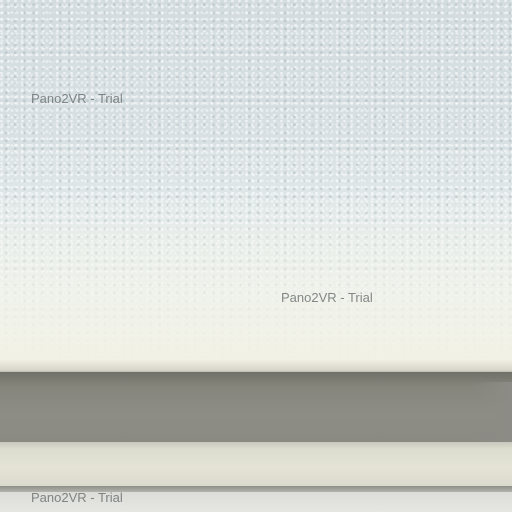 This screenshot has width=512, height=512. I want to click on ceiling-beam, so click(256, 408).